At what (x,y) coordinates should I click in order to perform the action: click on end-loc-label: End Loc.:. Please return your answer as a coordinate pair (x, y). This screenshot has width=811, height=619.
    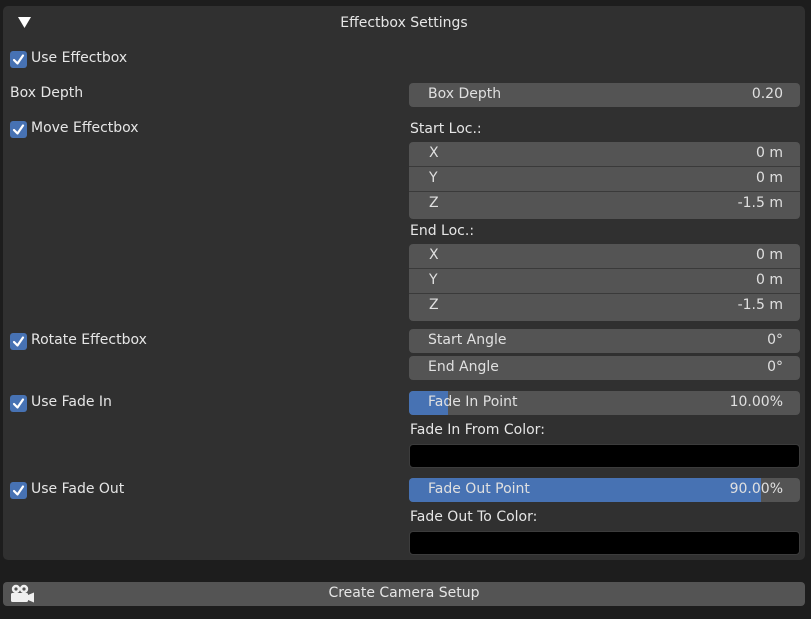
    Looking at the image, I should click on (442, 231).